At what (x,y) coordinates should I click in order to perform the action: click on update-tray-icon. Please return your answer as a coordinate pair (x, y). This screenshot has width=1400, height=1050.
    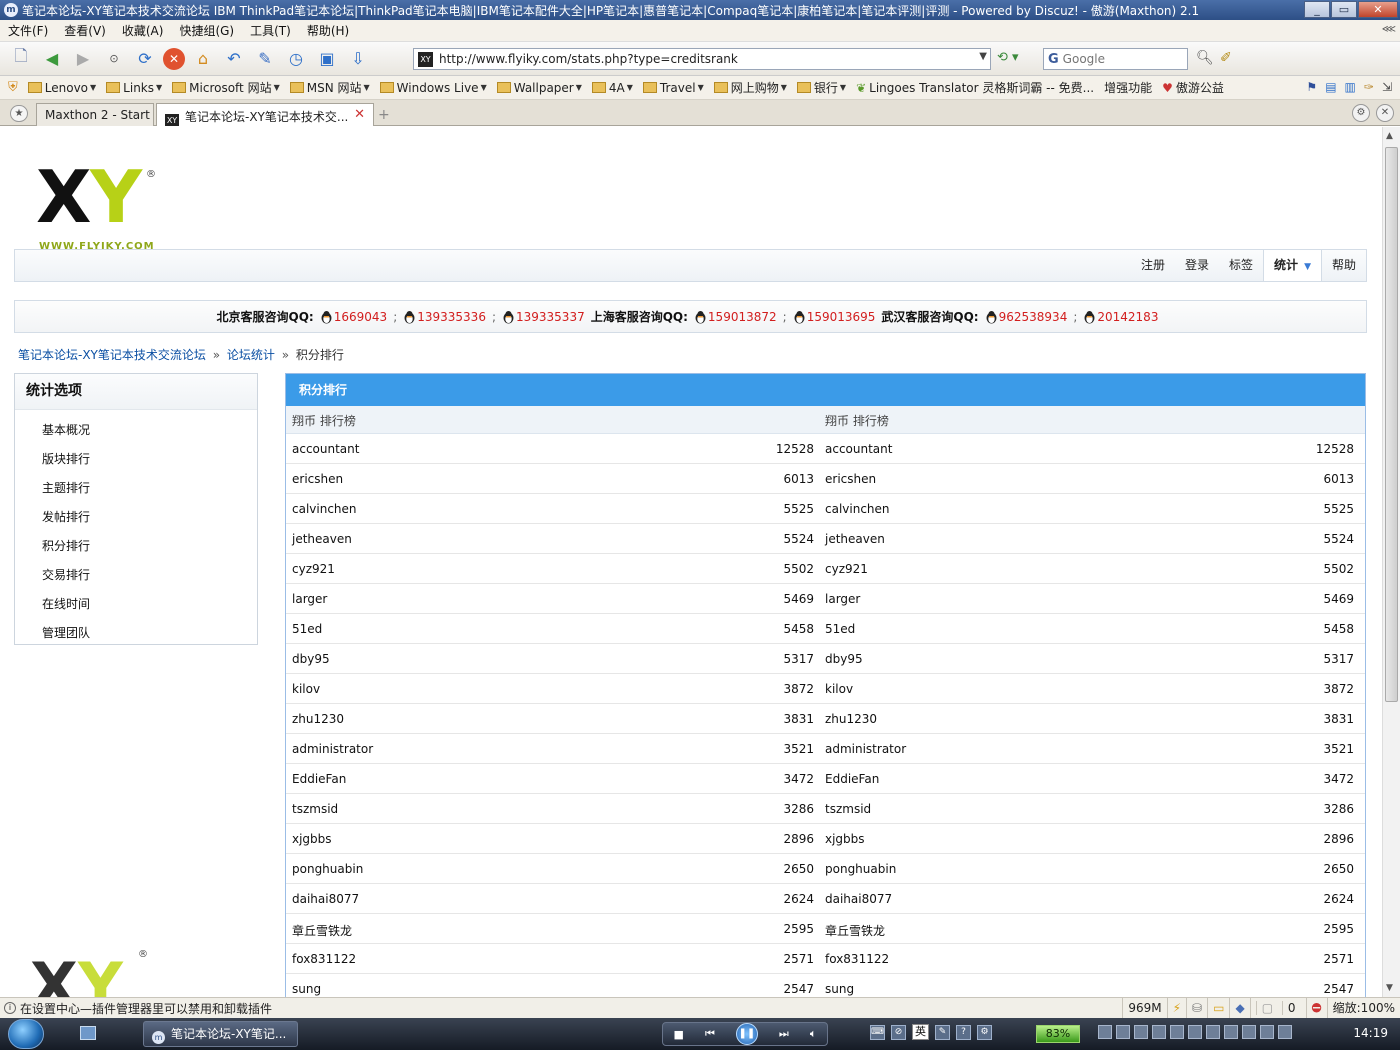
    Looking at the image, I should click on (1231, 1032).